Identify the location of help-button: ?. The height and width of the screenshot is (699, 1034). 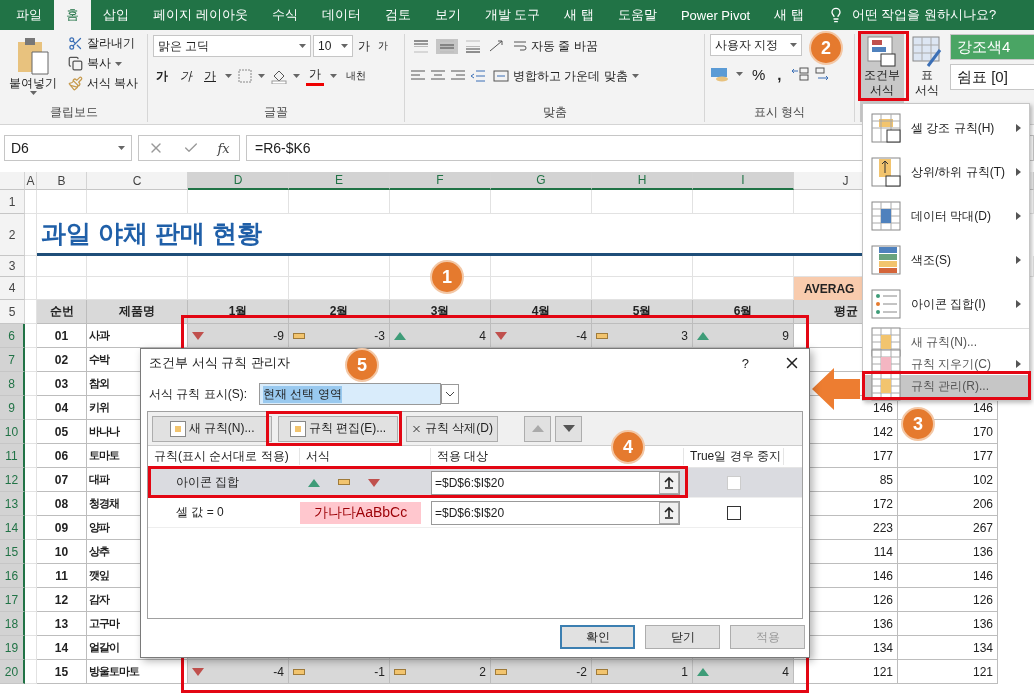
(745, 363).